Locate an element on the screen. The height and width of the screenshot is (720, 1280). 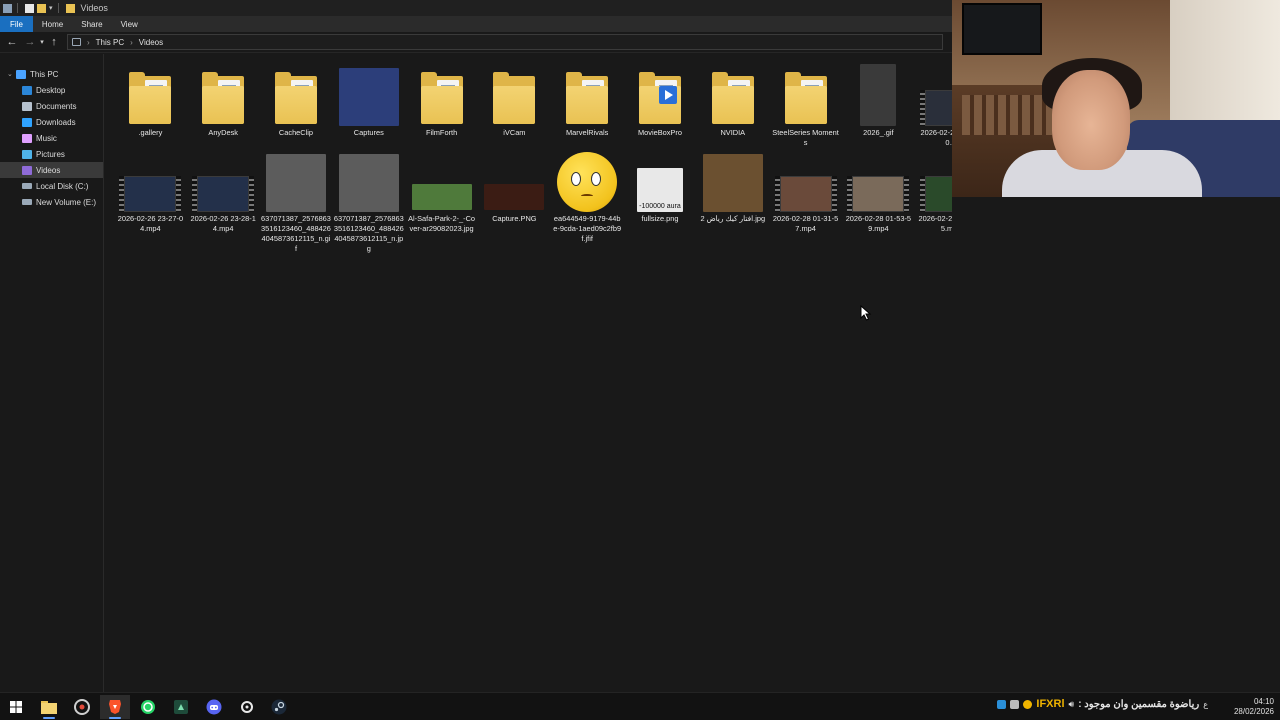
start-icon is located at coordinates (16, 707).